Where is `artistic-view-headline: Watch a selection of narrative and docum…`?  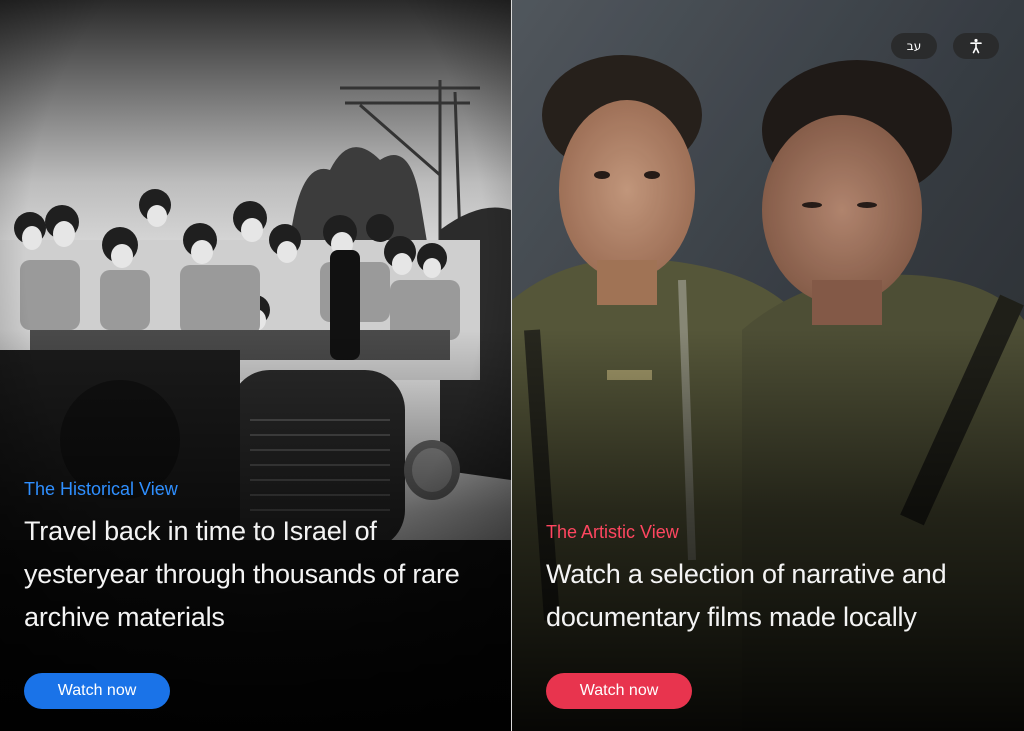 artistic-view-headline: Watch a selection of narrative and docum… is located at coordinates (746, 595).